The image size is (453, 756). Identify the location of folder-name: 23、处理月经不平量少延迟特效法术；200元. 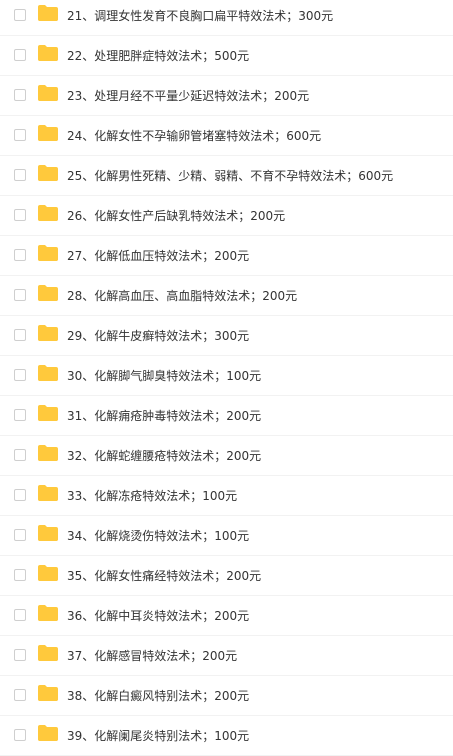
(188, 96).